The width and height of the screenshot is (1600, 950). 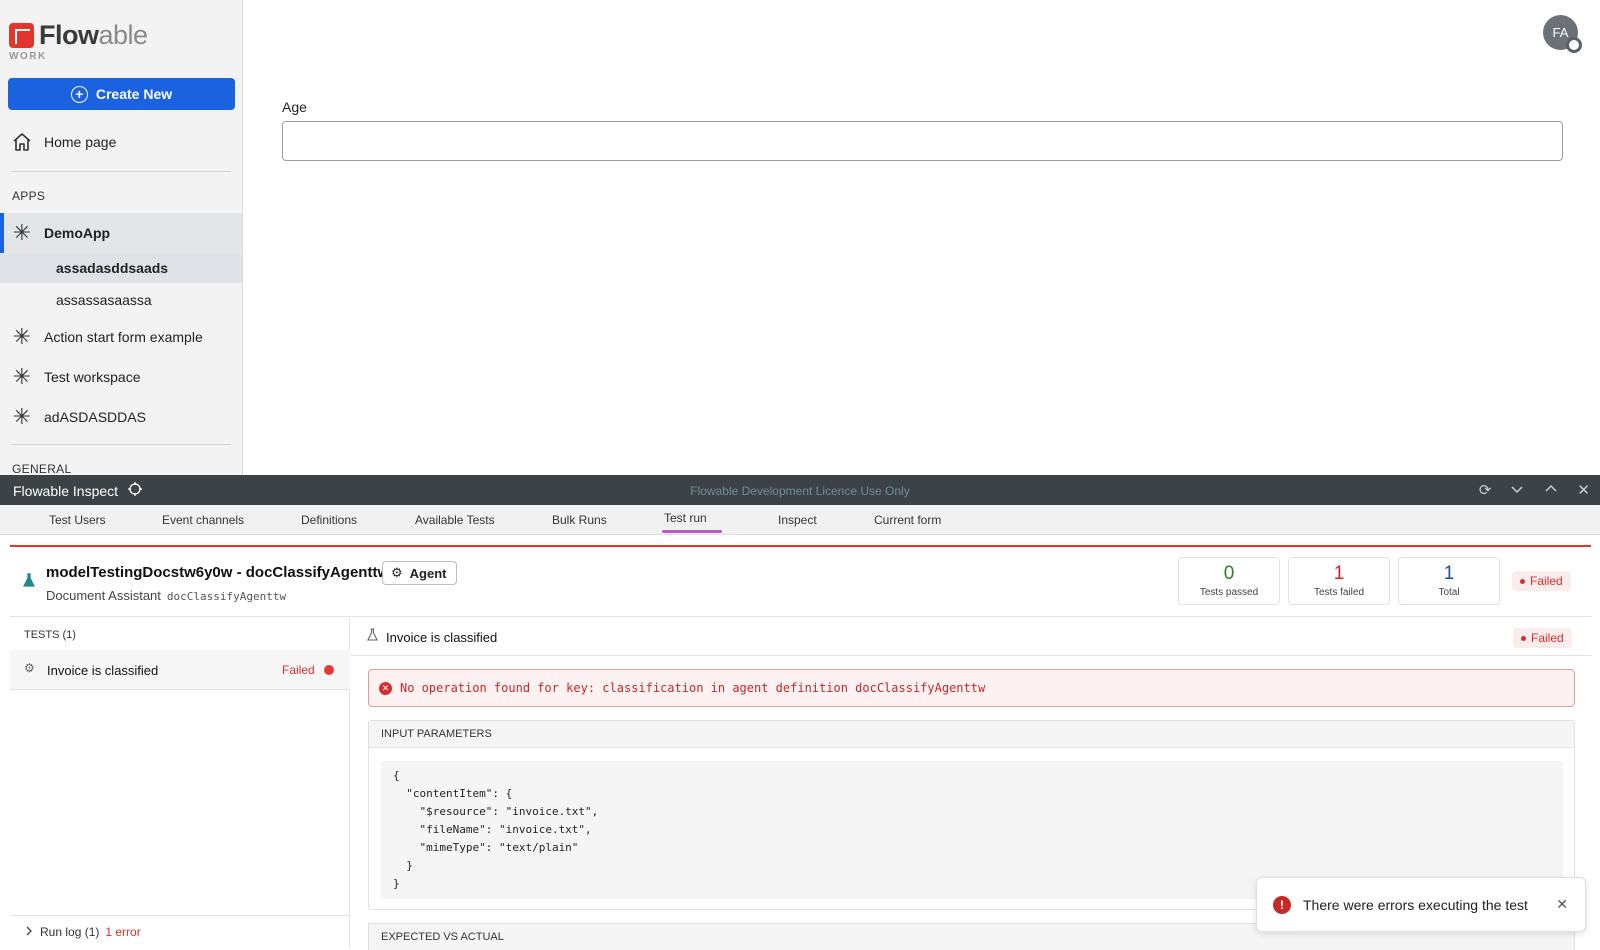 I want to click on run-status-label: Failed, so click(x=1546, y=581).